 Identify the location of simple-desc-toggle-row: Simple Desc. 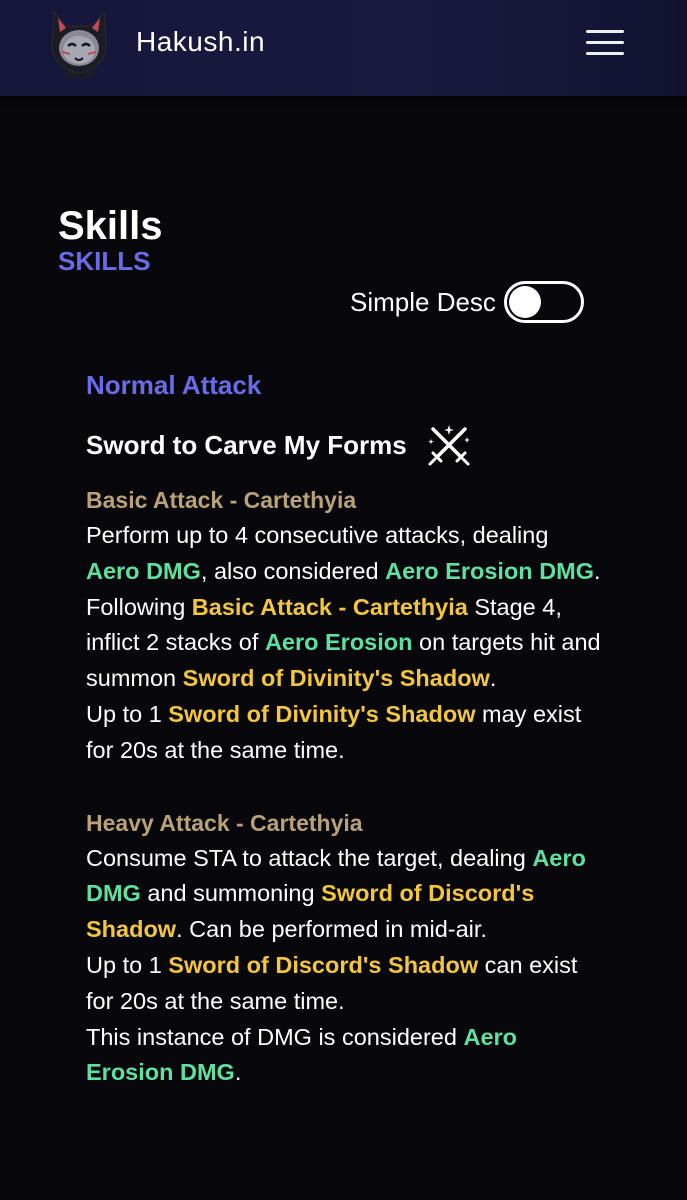
(467, 302).